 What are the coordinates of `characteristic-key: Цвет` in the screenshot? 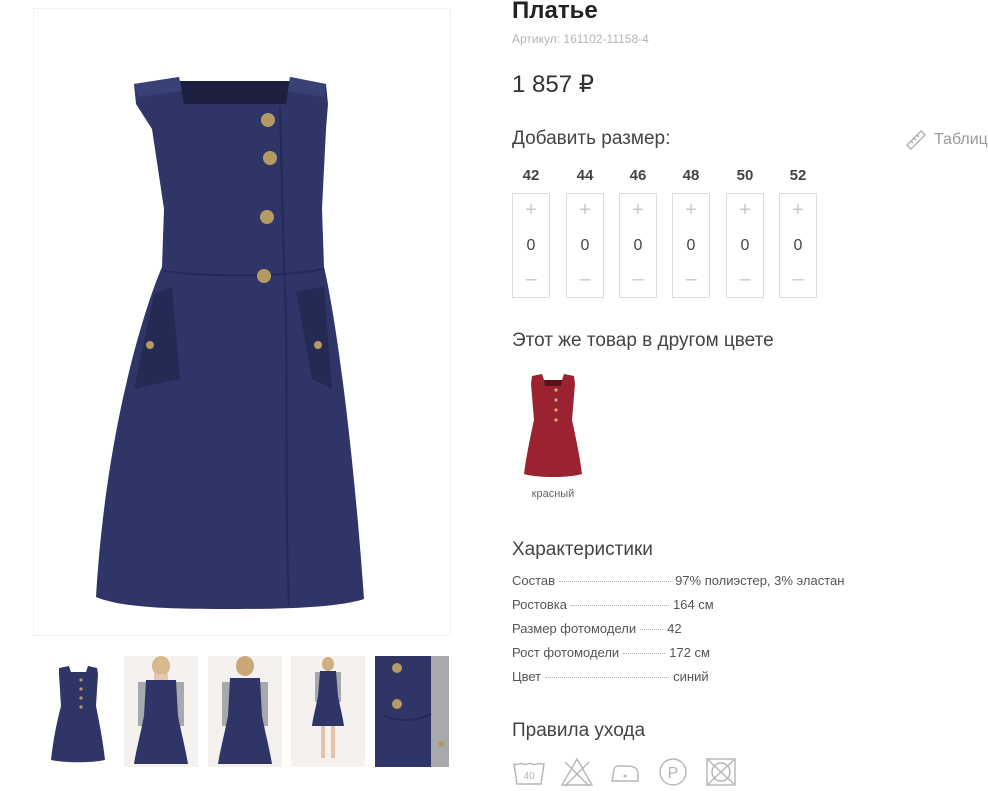 It's located at (527, 676).